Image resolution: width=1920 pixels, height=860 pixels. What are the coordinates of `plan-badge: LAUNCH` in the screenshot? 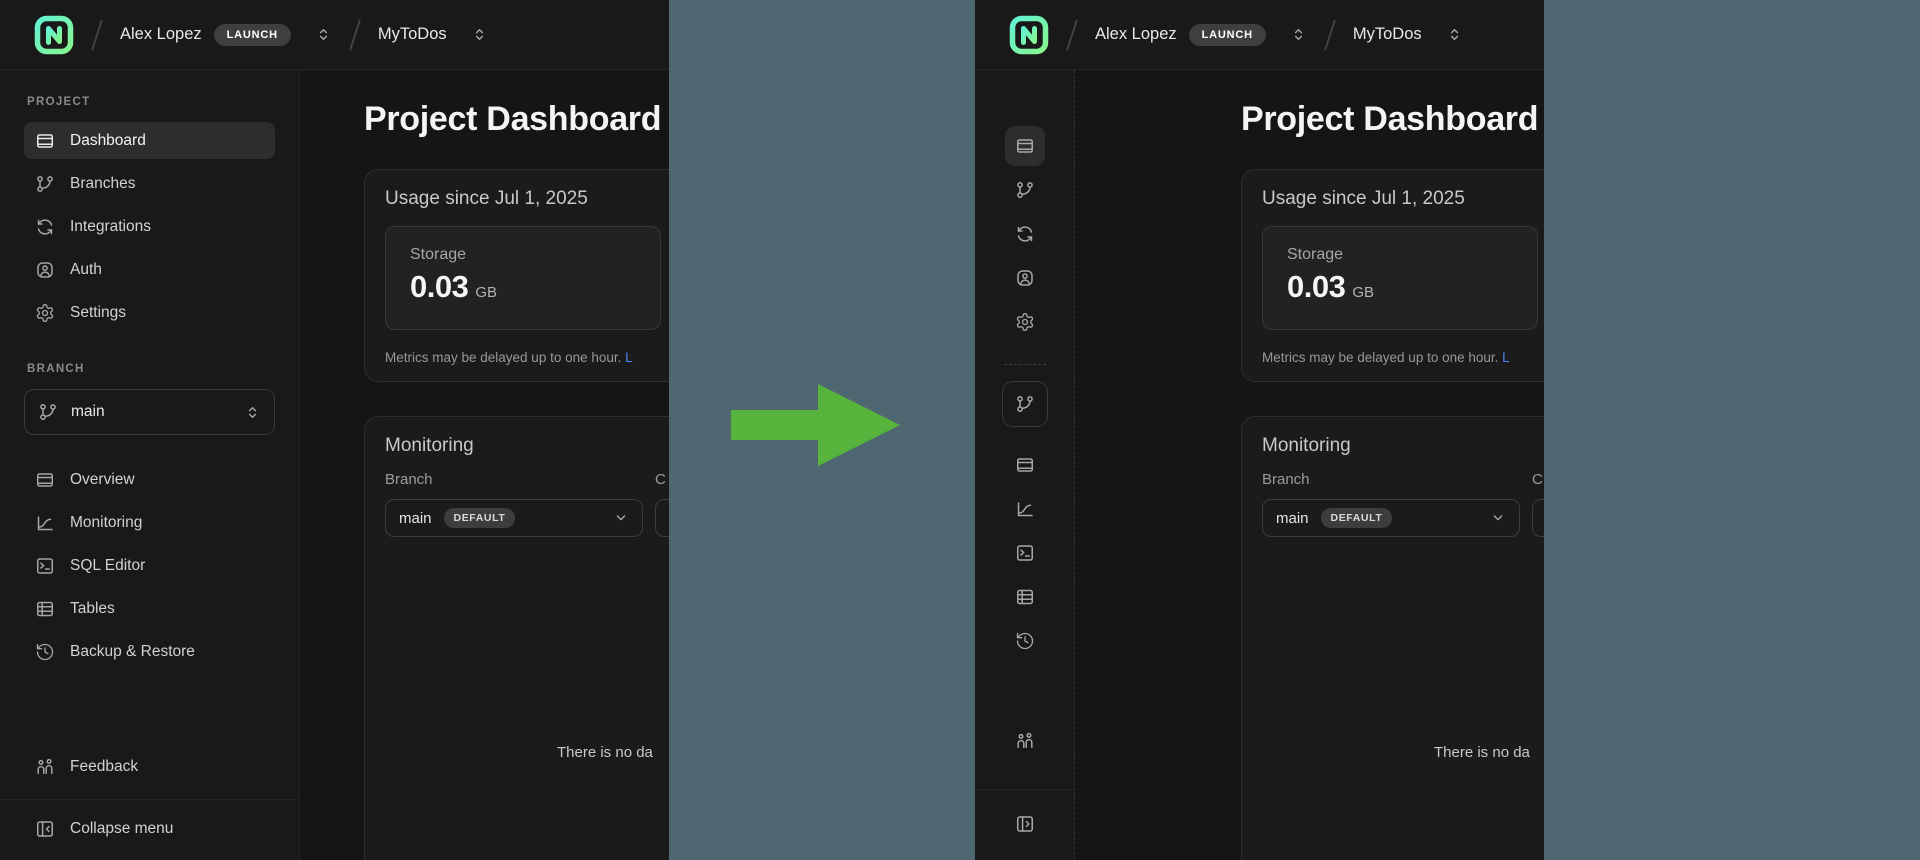 It's located at (1227, 34).